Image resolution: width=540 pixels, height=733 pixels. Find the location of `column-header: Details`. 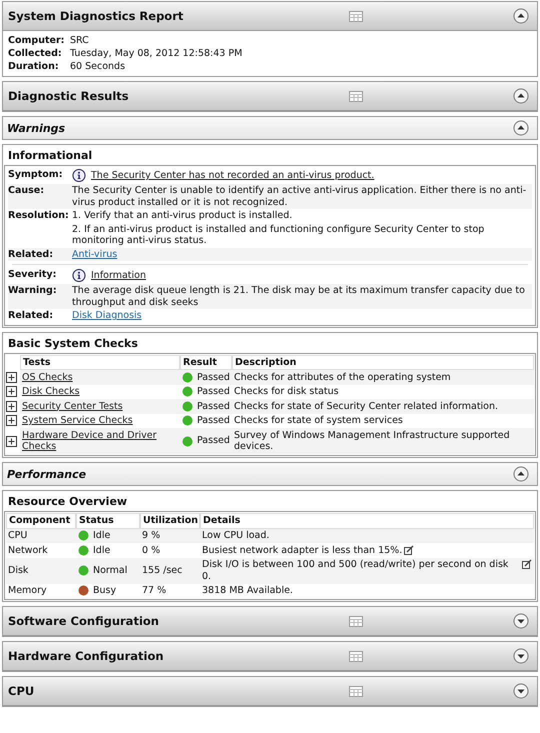

column-header: Details is located at coordinates (367, 520).